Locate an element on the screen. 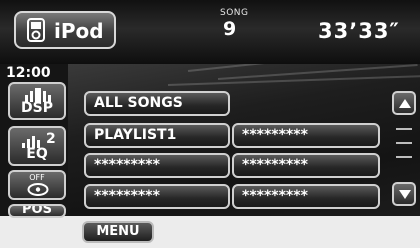 The height and width of the screenshot is (248, 420). scrollbar is located at coordinates (404, 149).